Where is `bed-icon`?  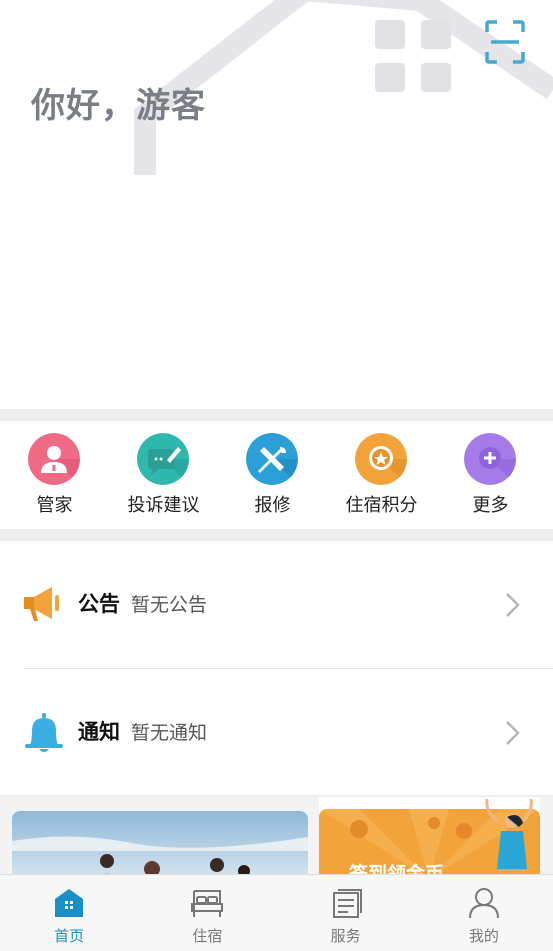 bed-icon is located at coordinates (207, 903).